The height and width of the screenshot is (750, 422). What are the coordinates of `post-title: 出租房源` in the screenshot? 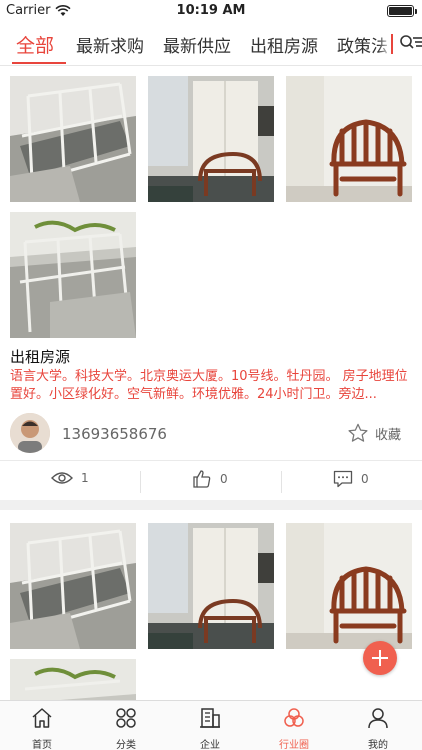 It's located at (40, 357).